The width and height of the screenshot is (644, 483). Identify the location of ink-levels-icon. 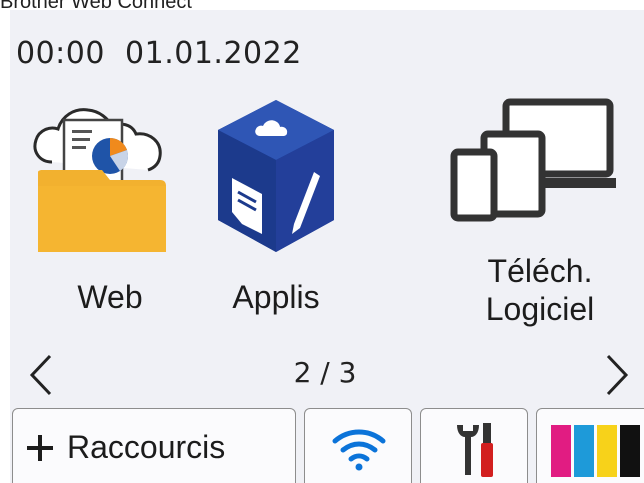
(595, 451).